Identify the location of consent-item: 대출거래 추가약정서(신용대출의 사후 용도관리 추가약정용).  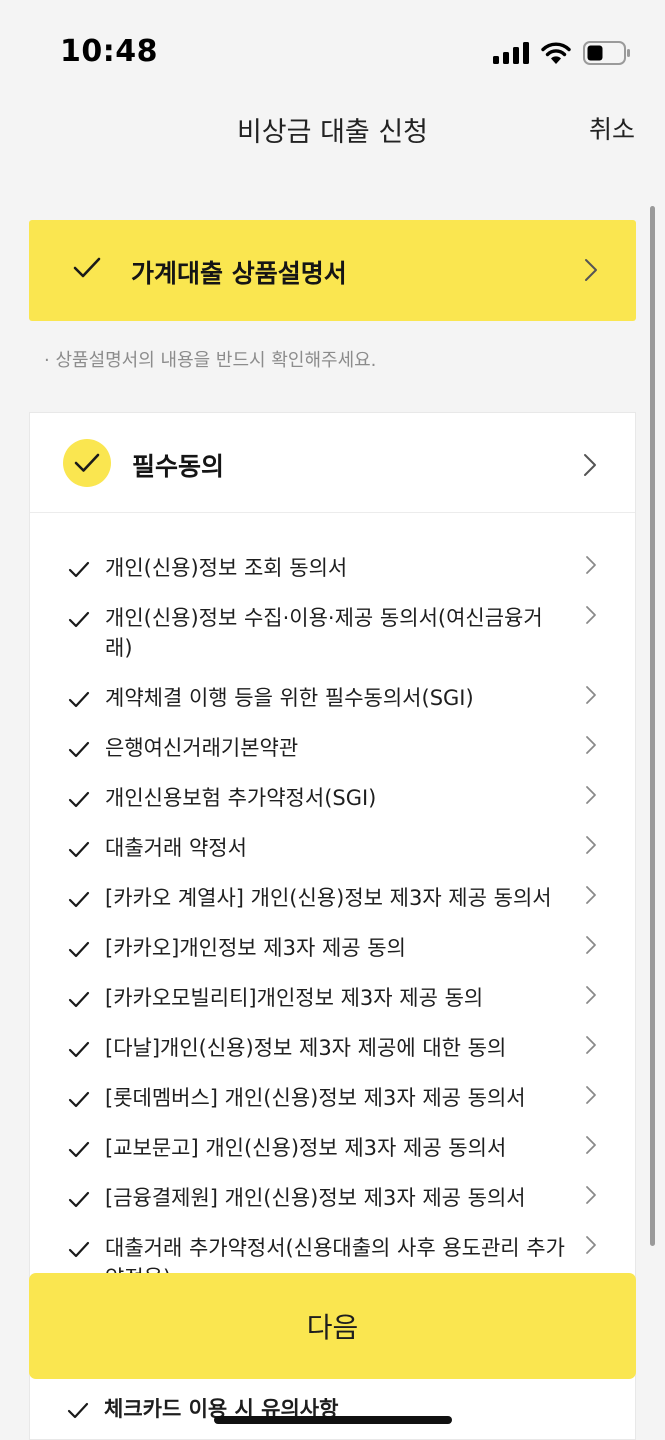
(332, 1261).